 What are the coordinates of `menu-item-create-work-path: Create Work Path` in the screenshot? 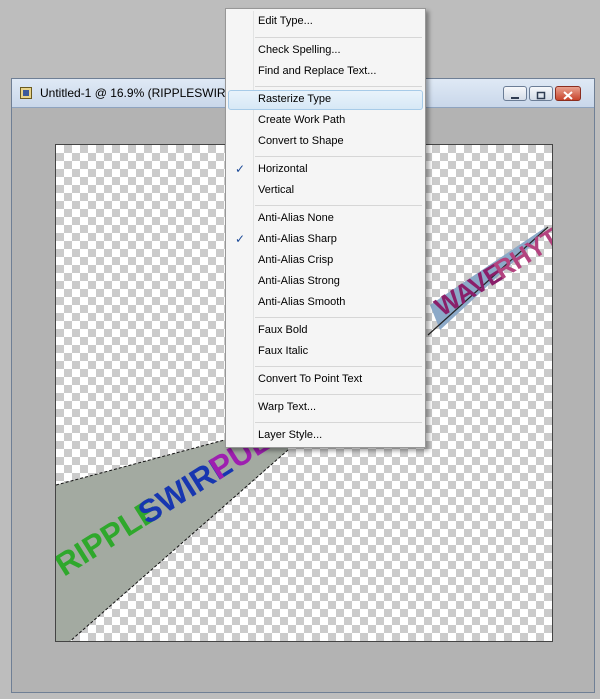 It's located at (325, 121).